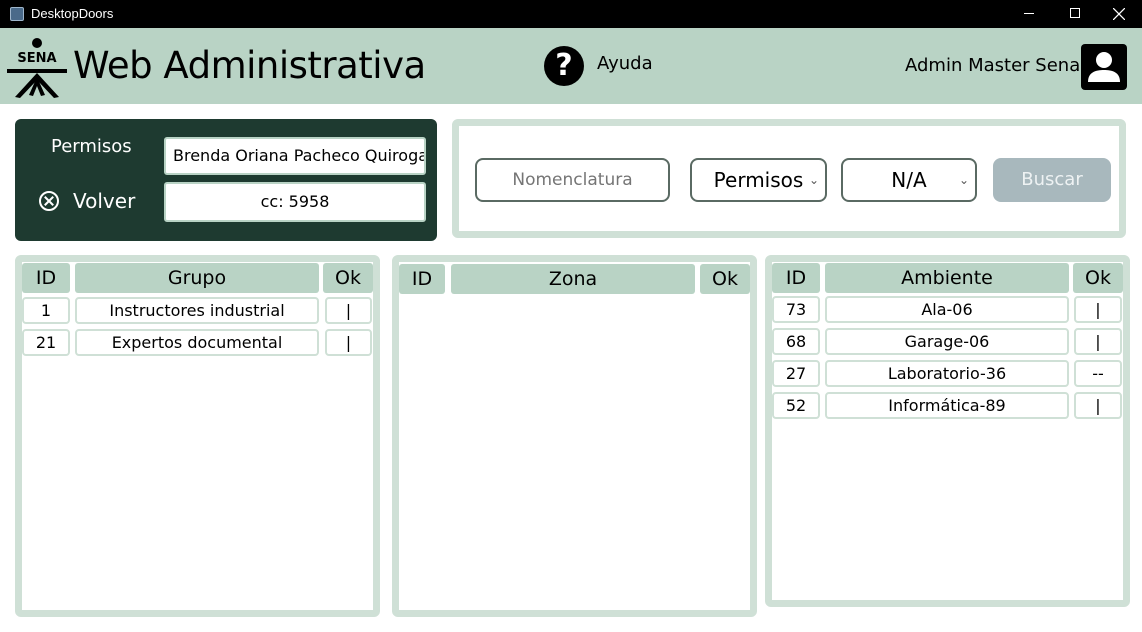 This screenshot has height=632, width=1142. I want to click on maximize-button, so click(1075, 14).